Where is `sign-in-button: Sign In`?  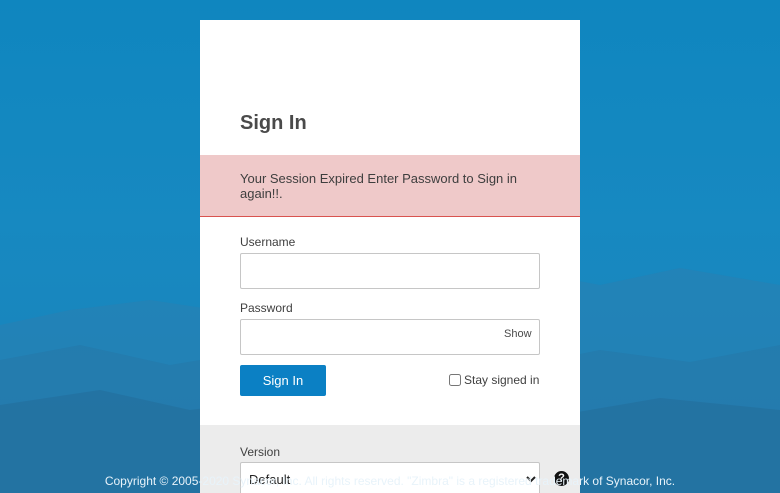
sign-in-button: Sign In is located at coordinates (283, 380).